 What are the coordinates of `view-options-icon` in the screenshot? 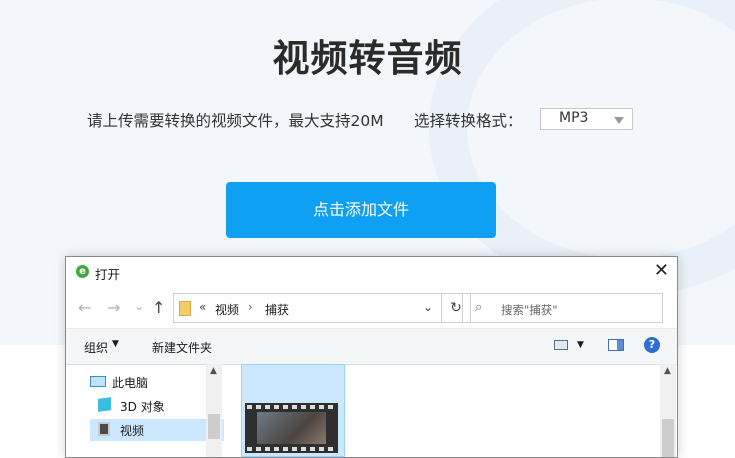 It's located at (561, 345).